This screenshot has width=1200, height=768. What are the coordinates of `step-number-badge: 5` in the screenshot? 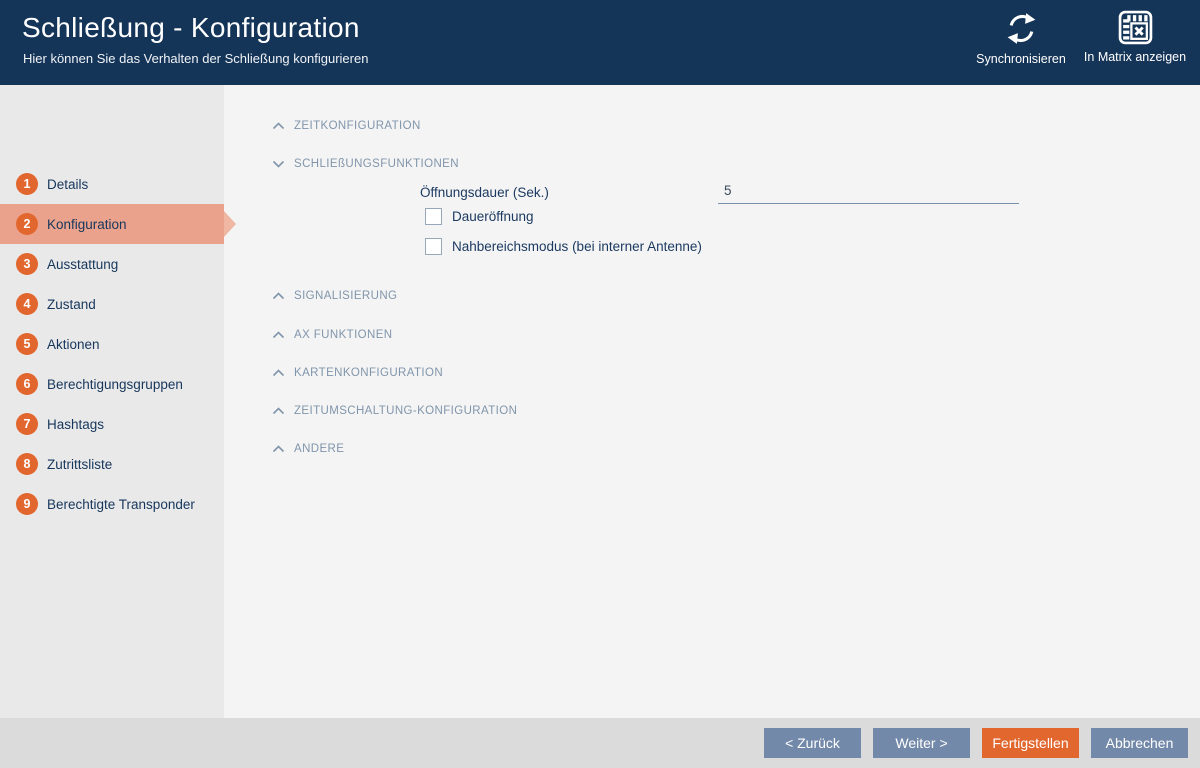 It's located at (27, 344).